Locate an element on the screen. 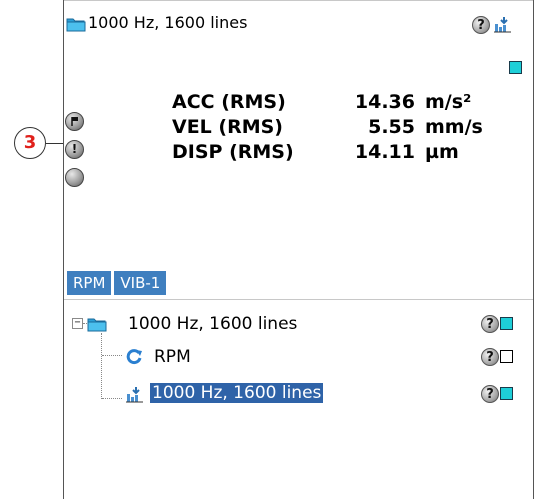 The width and height of the screenshot is (534, 499). spectrum-title: 1000 Hz, 1600 lines is located at coordinates (168, 22).